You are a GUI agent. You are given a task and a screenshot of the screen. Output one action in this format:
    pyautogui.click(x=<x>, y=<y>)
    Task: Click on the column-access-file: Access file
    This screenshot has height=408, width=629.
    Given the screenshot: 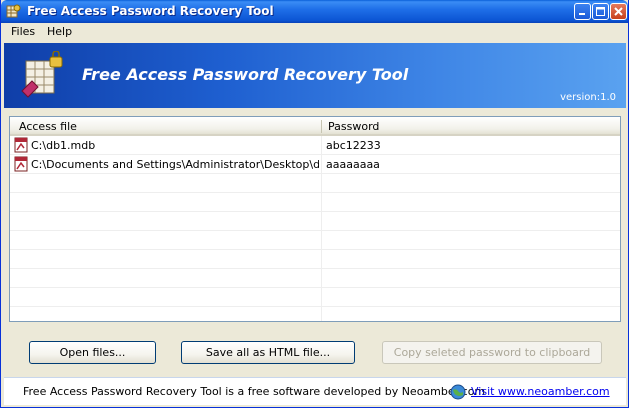 What is the action you would take?
    pyautogui.click(x=48, y=126)
    